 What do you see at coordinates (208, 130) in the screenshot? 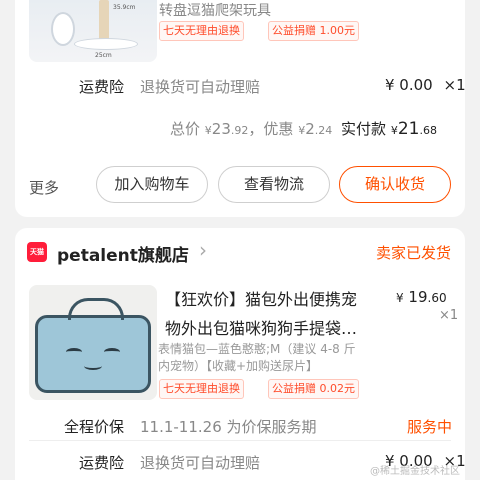
I see `total-currency: ¥` at bounding box center [208, 130].